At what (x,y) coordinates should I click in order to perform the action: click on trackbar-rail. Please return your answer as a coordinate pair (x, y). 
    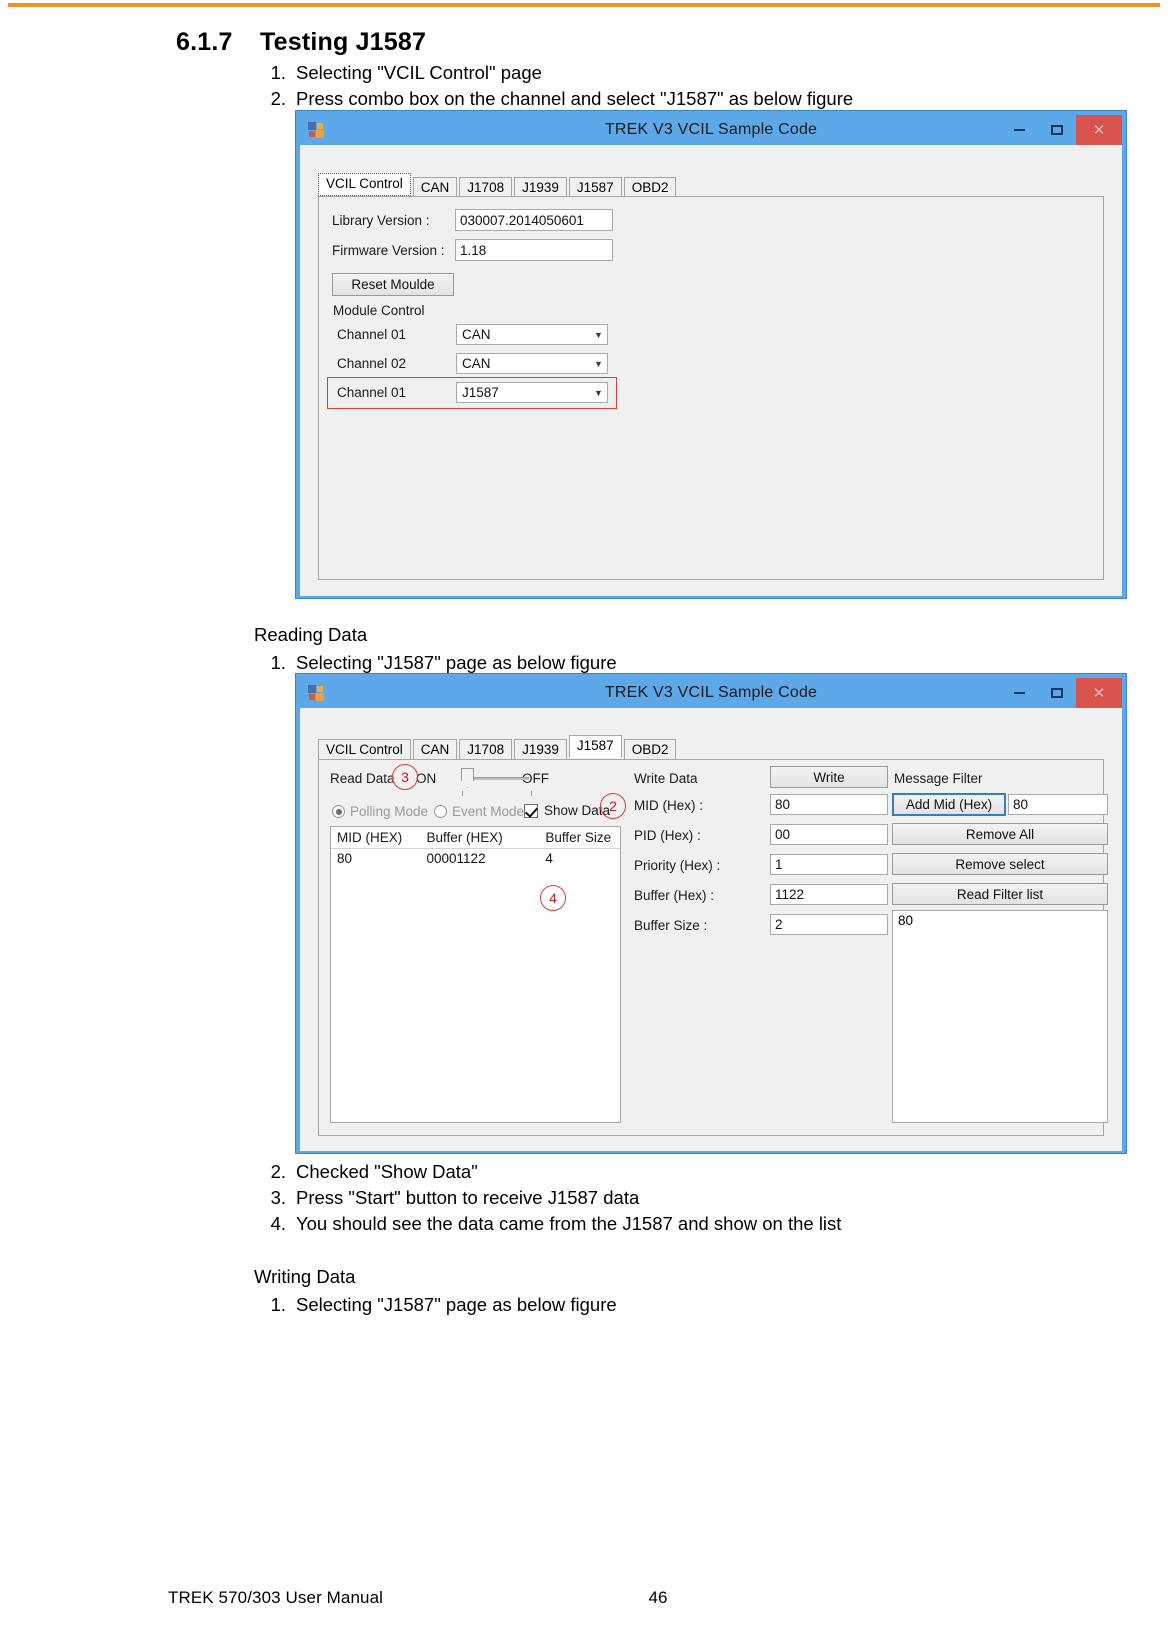
    Looking at the image, I should click on (500, 778).